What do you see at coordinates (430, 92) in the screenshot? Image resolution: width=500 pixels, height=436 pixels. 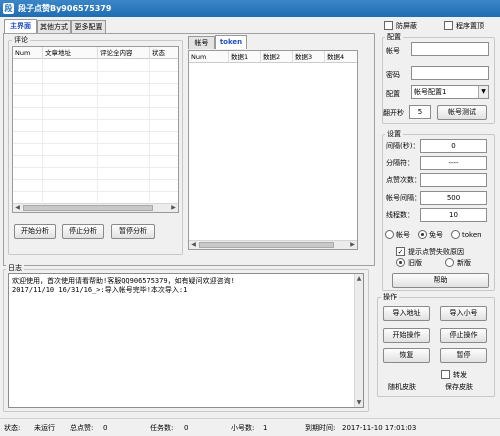 I see `config-select-value: 帐号配置1` at bounding box center [430, 92].